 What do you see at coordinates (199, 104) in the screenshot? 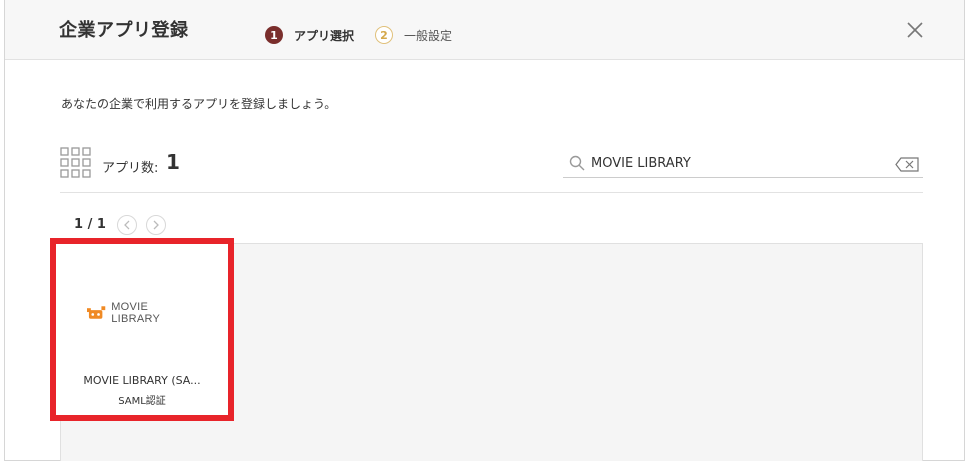
I see `intro-text: あなたの企業で利用するアプリを登録しましょう。` at bounding box center [199, 104].